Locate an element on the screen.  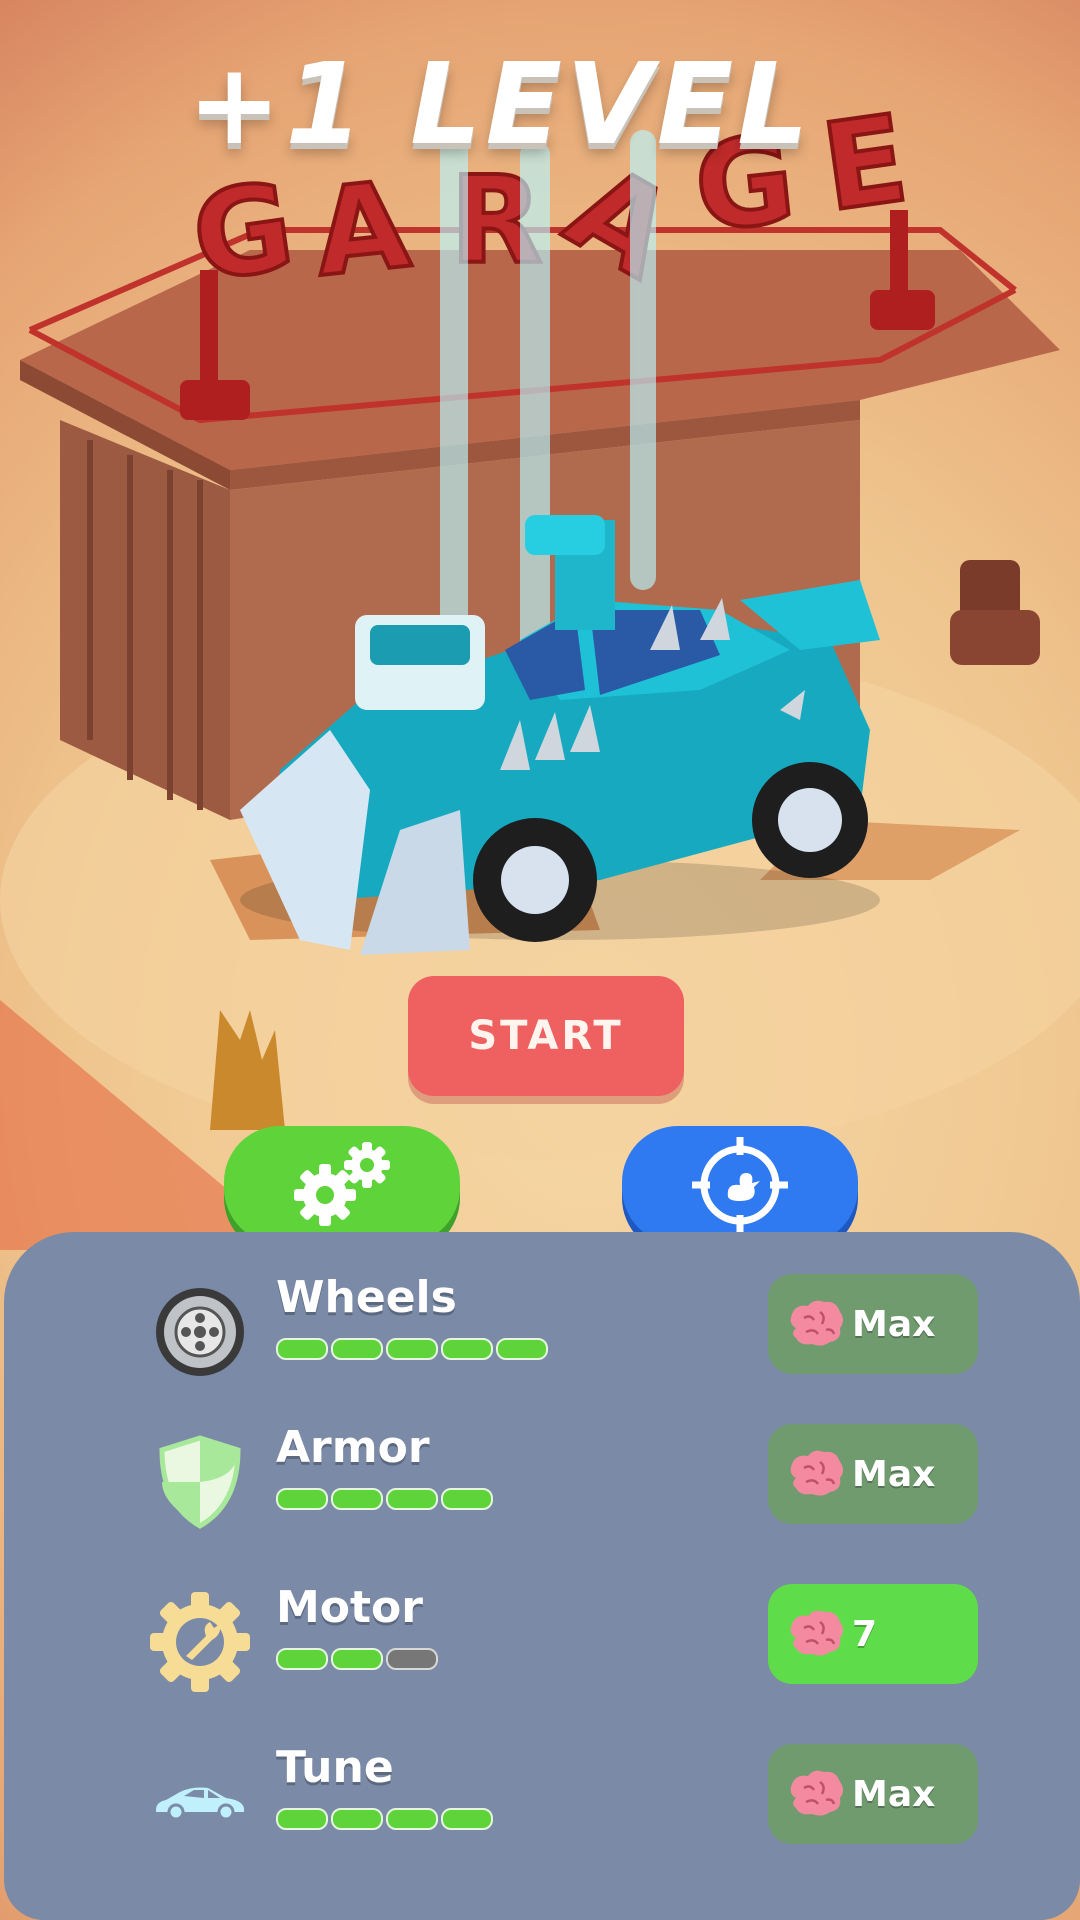
tab-hunt is located at coordinates (740, 1185).